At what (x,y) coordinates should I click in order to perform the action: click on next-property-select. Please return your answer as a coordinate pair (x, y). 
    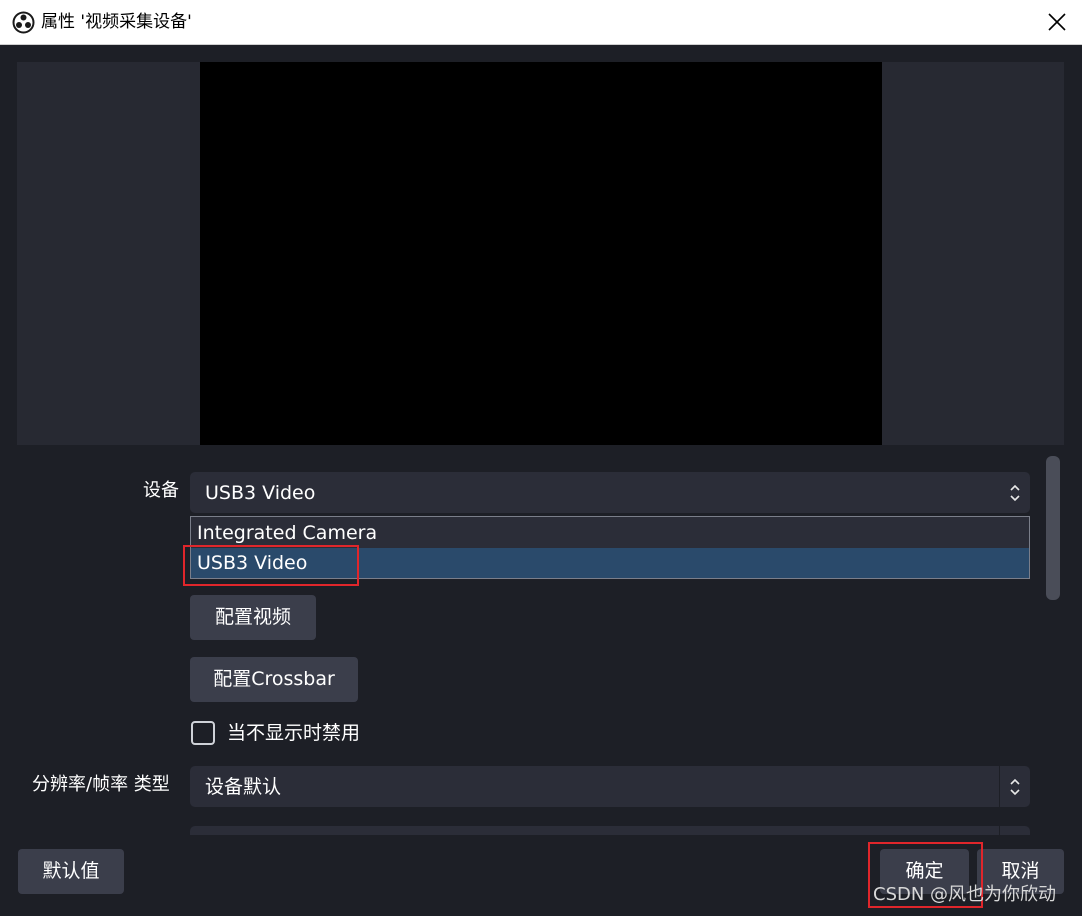
    Looking at the image, I should click on (610, 830).